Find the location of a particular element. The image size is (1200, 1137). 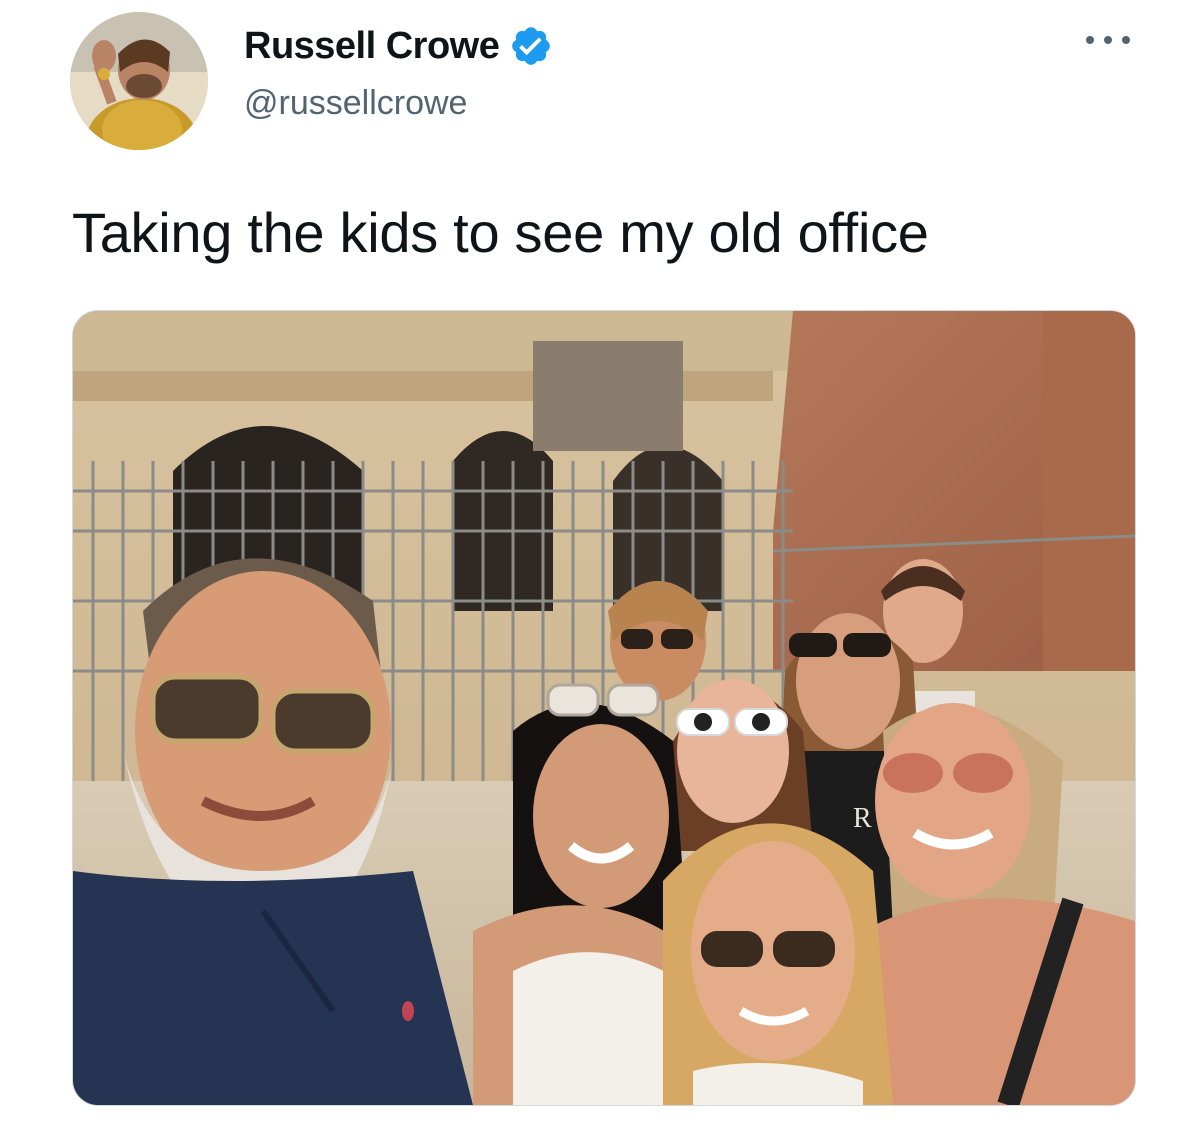

person-front-woman-blonde is located at coordinates (778, 964).